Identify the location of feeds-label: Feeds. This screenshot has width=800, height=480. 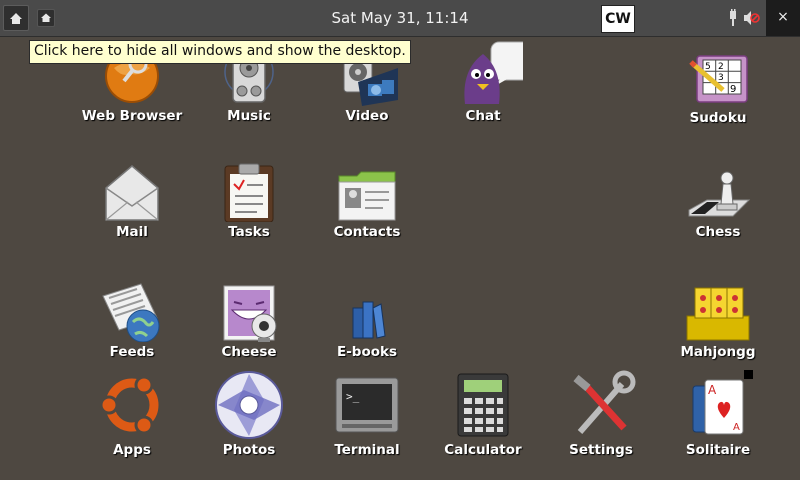
(132, 352).